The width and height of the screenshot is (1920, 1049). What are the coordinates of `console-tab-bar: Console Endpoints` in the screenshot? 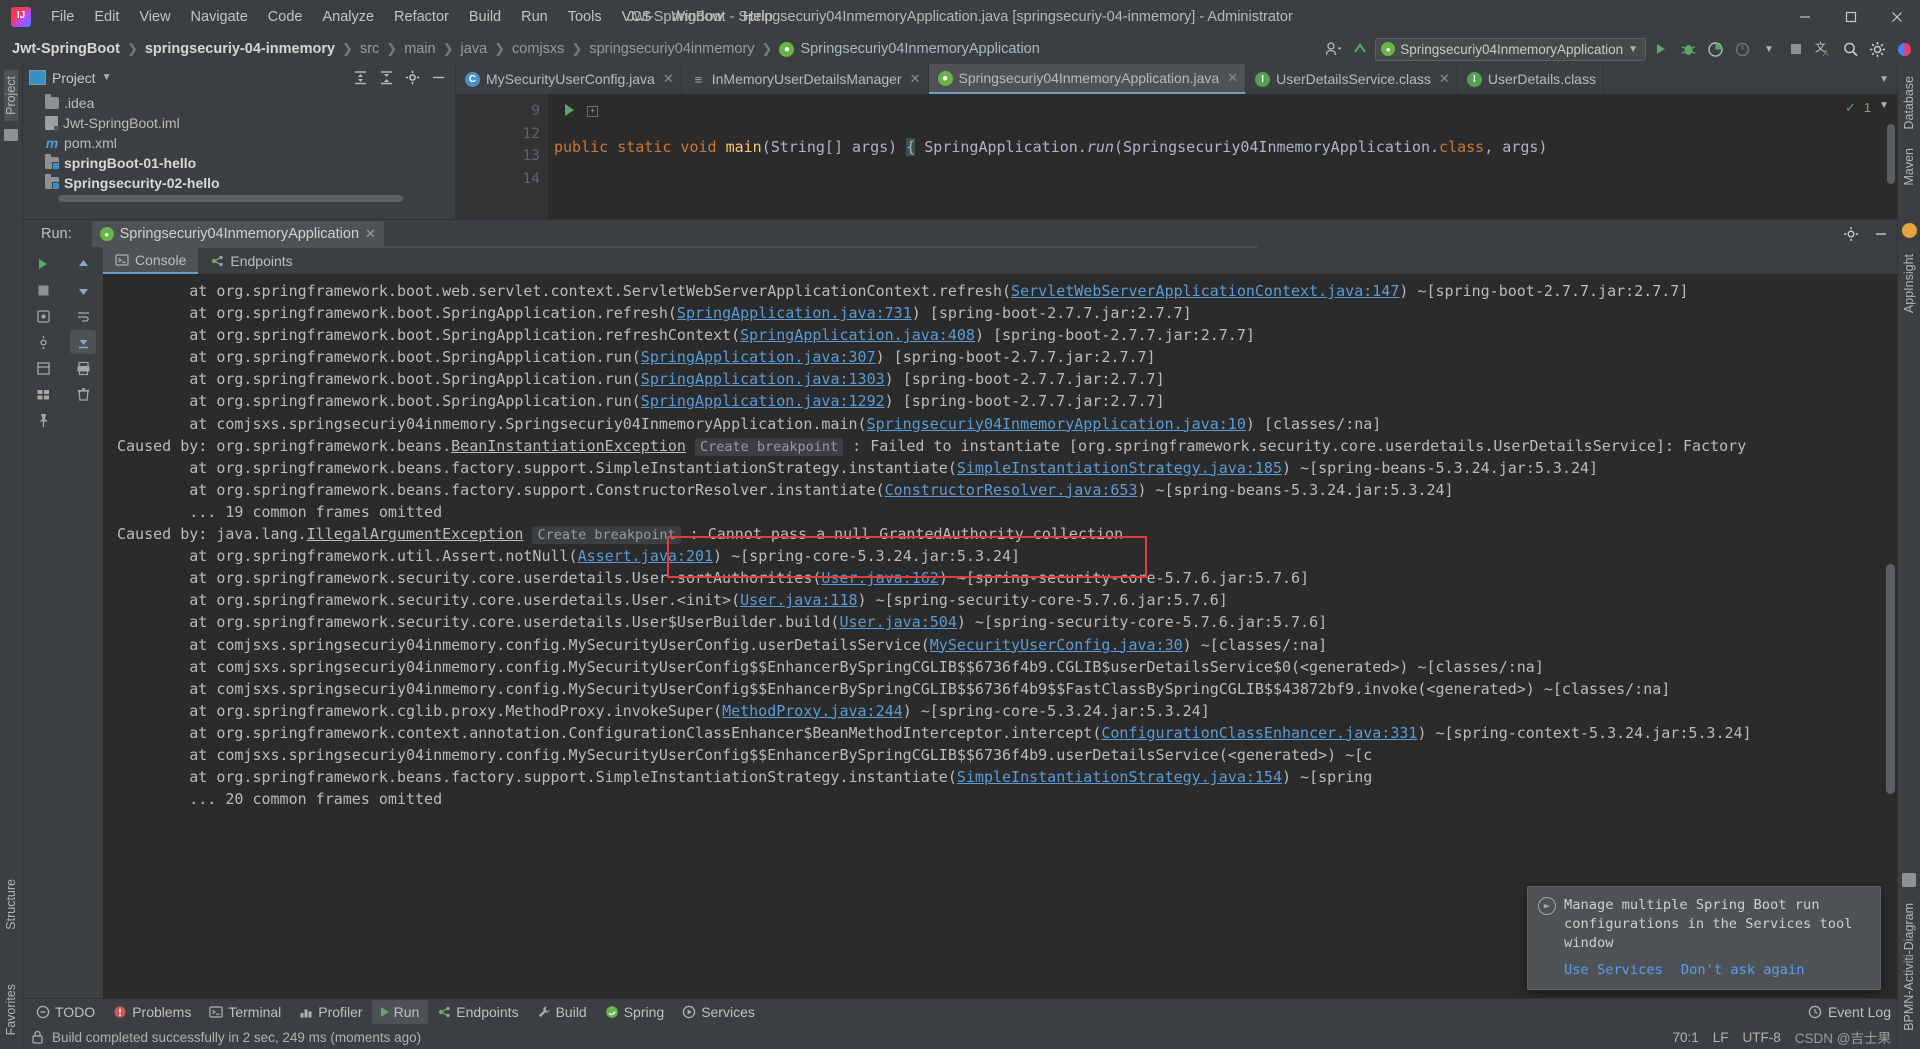 It's located at (1000, 261).